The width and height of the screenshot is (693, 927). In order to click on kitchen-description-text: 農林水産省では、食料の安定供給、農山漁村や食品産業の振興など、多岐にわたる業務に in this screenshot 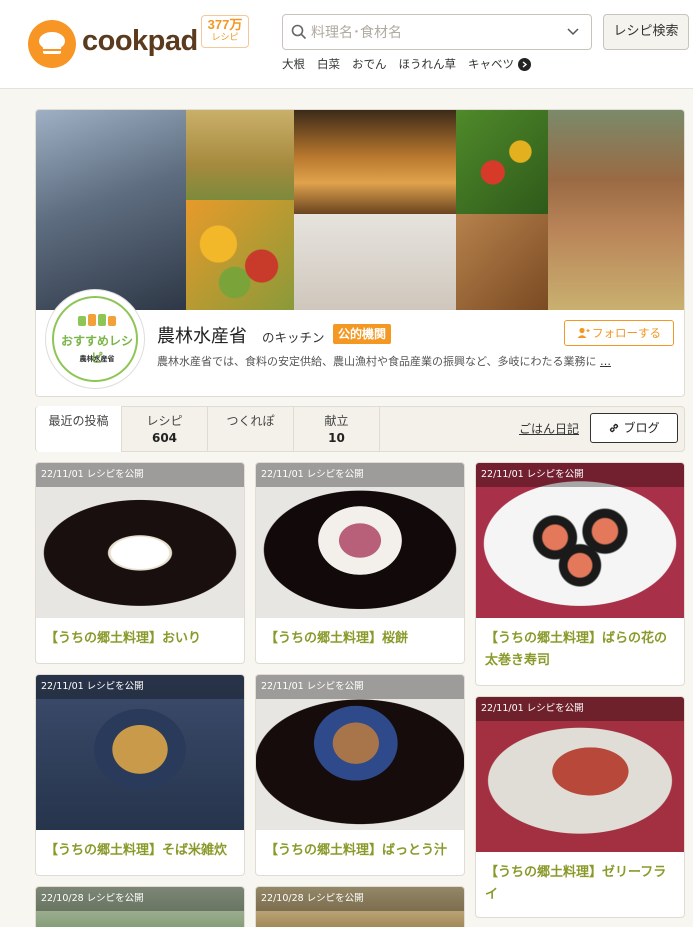, I will do `click(377, 361)`.